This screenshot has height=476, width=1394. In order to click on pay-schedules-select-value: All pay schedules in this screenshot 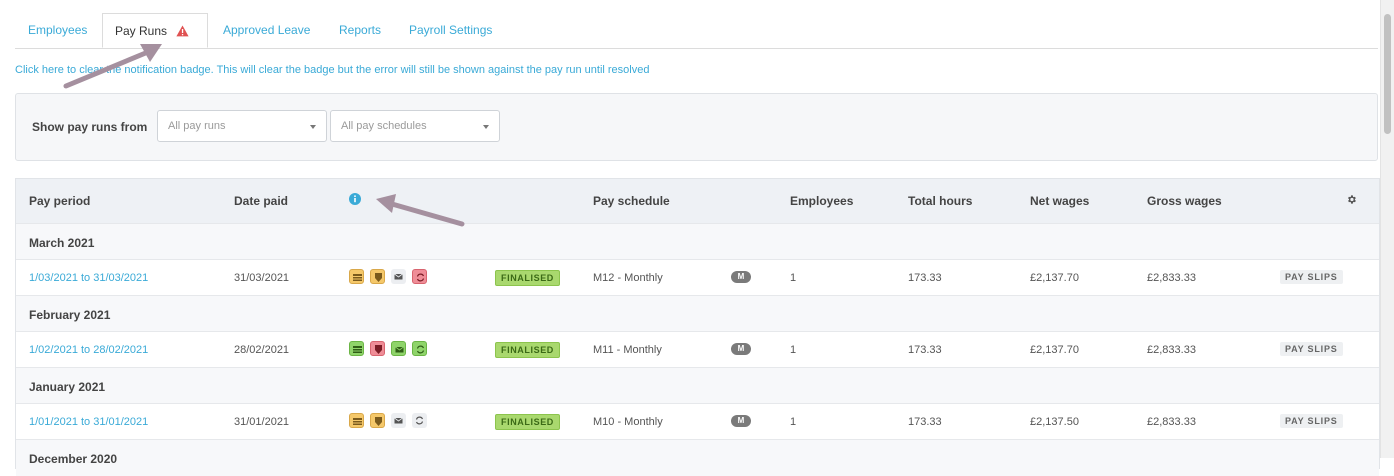, I will do `click(384, 126)`.